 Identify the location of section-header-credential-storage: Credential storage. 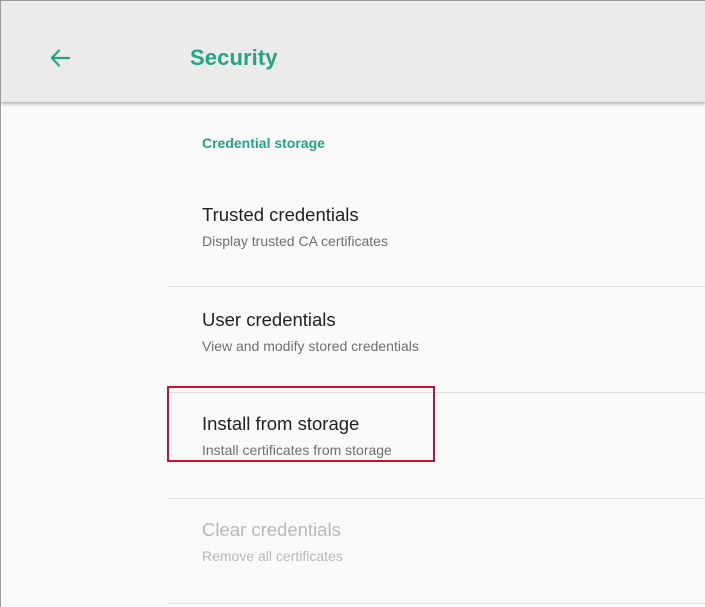
(263, 143).